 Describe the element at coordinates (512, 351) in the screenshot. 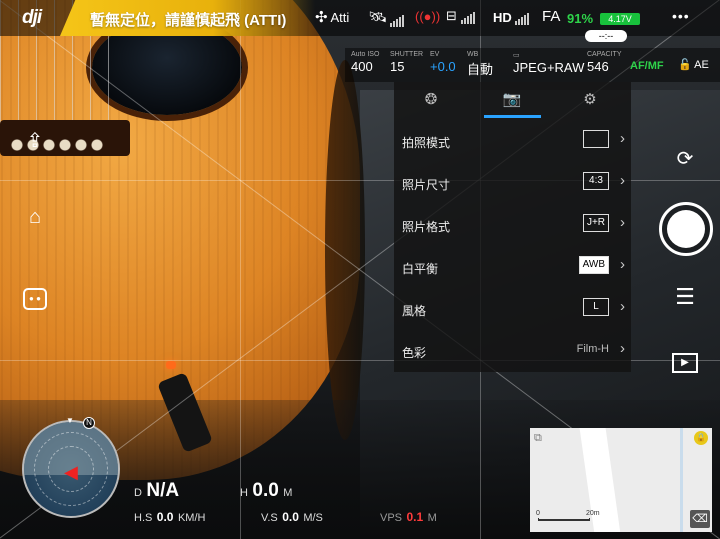

I see `setting-row-color: 色彩 Film-H ›` at that location.